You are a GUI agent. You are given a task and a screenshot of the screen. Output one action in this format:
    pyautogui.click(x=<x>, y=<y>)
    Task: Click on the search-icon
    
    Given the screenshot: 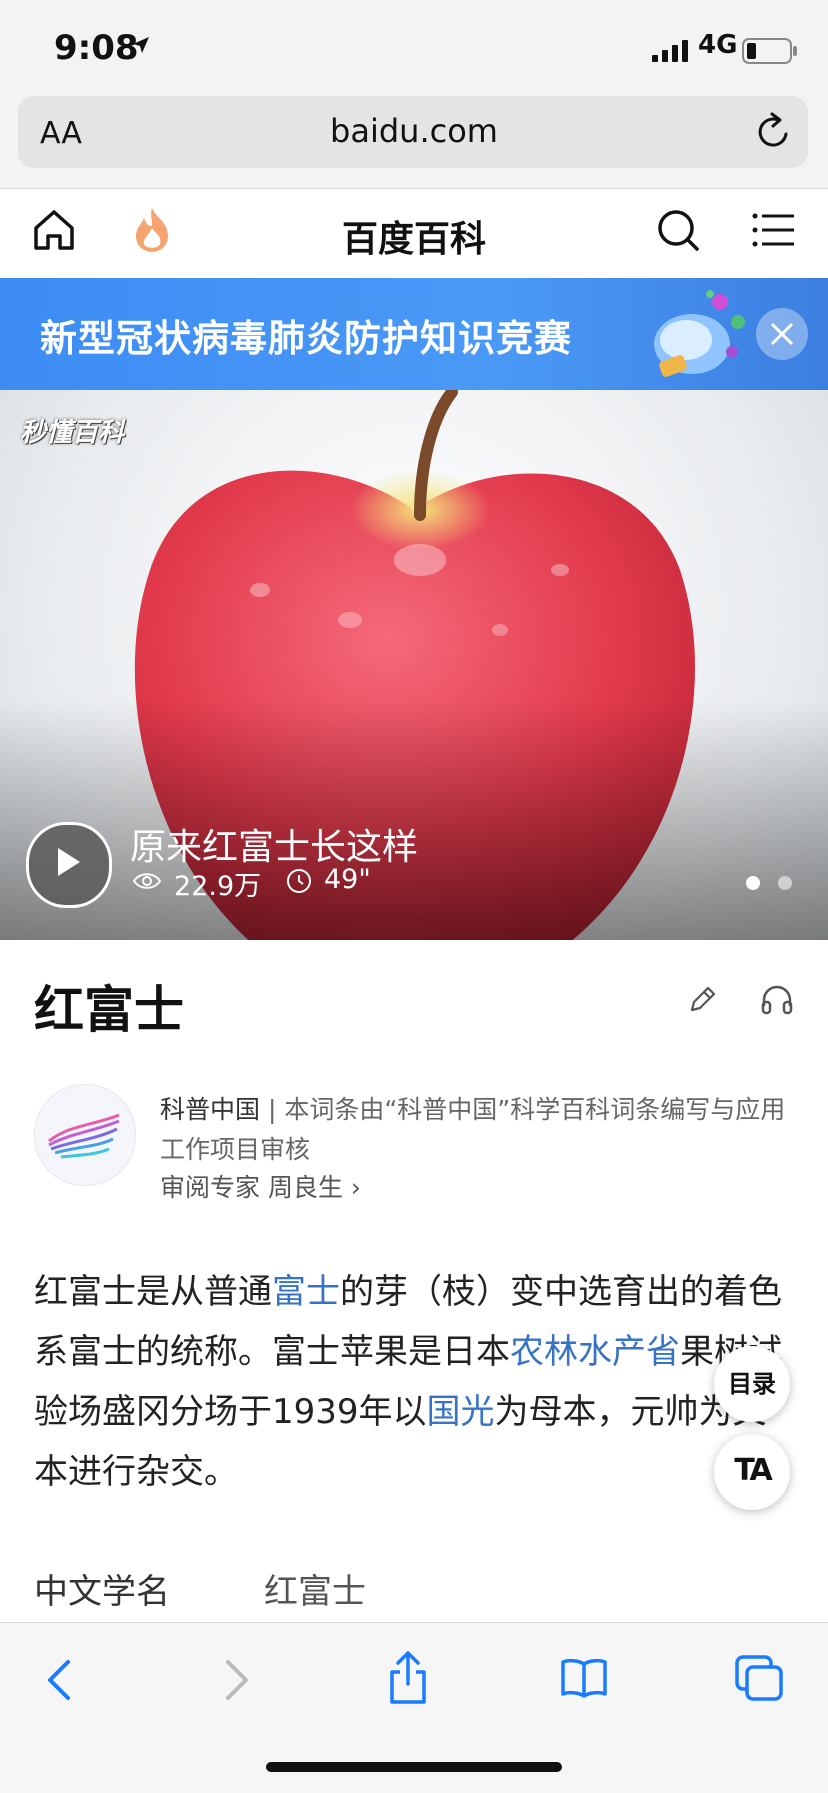 What is the action you would take?
    pyautogui.click(x=678, y=230)
    